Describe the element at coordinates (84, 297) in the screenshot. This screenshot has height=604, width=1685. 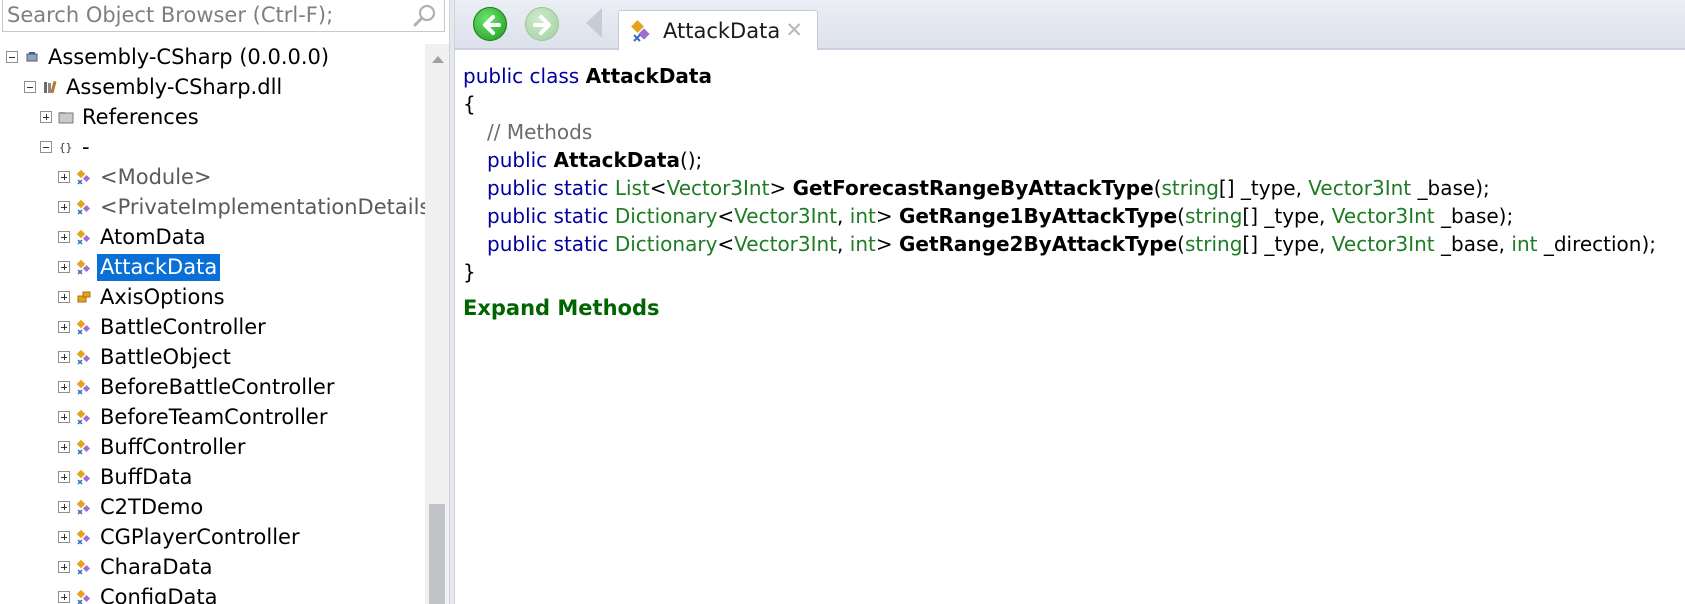
I see `enum-icon` at that location.